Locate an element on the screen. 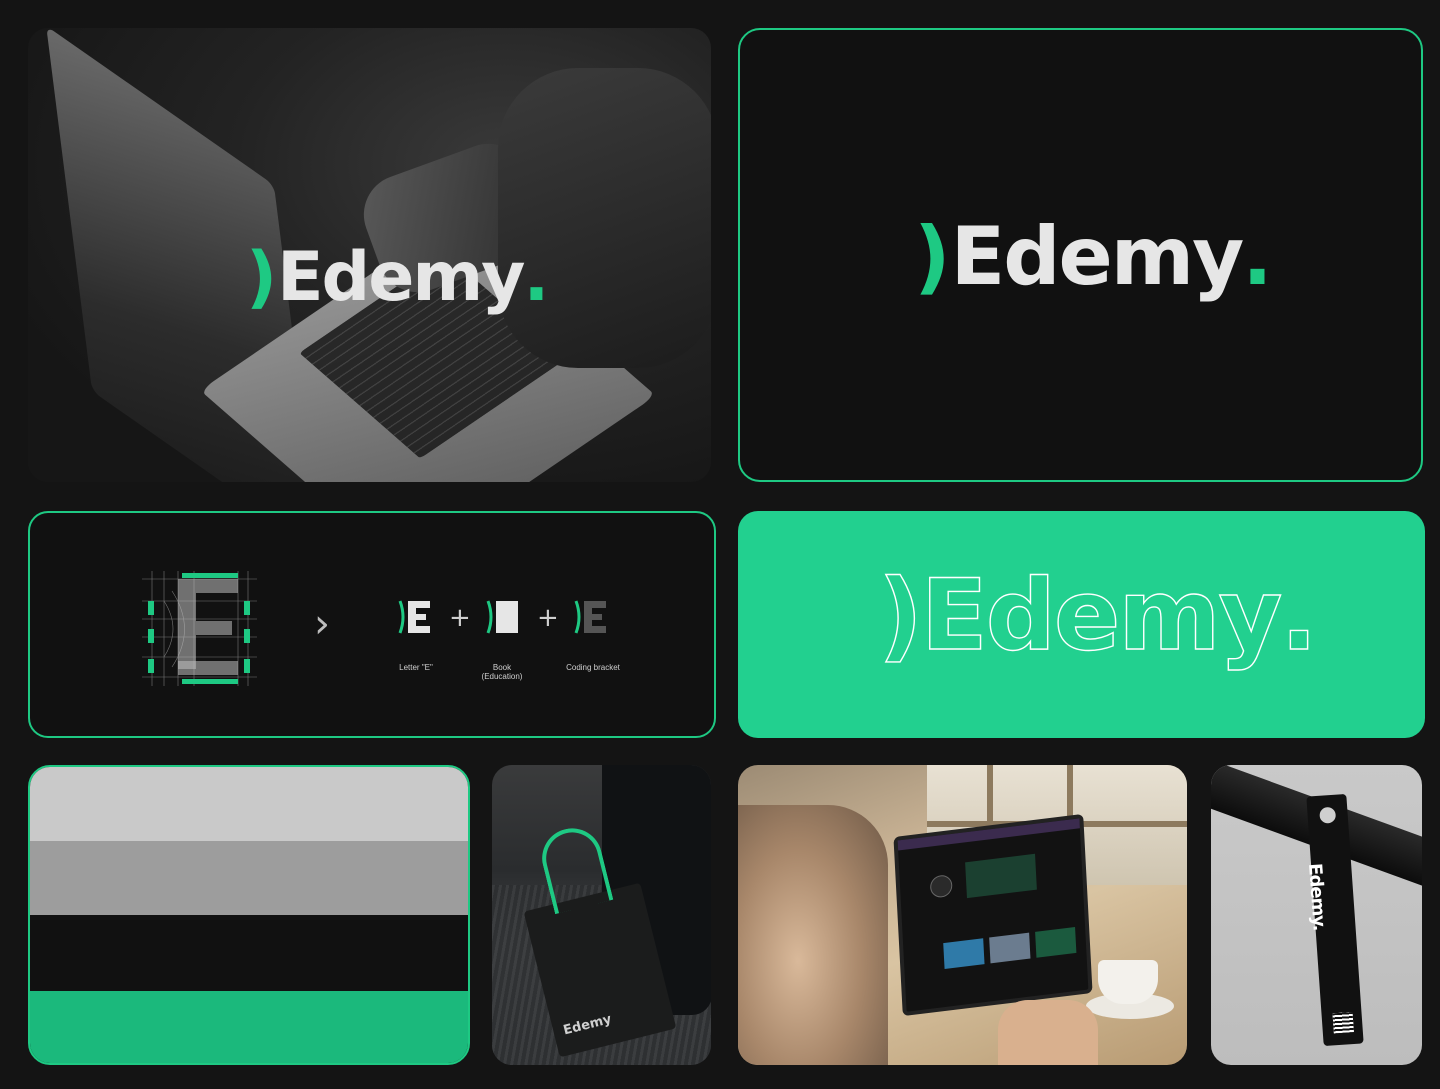 The height and width of the screenshot is (1089, 1440). swatch-light-gray is located at coordinates (249, 804).